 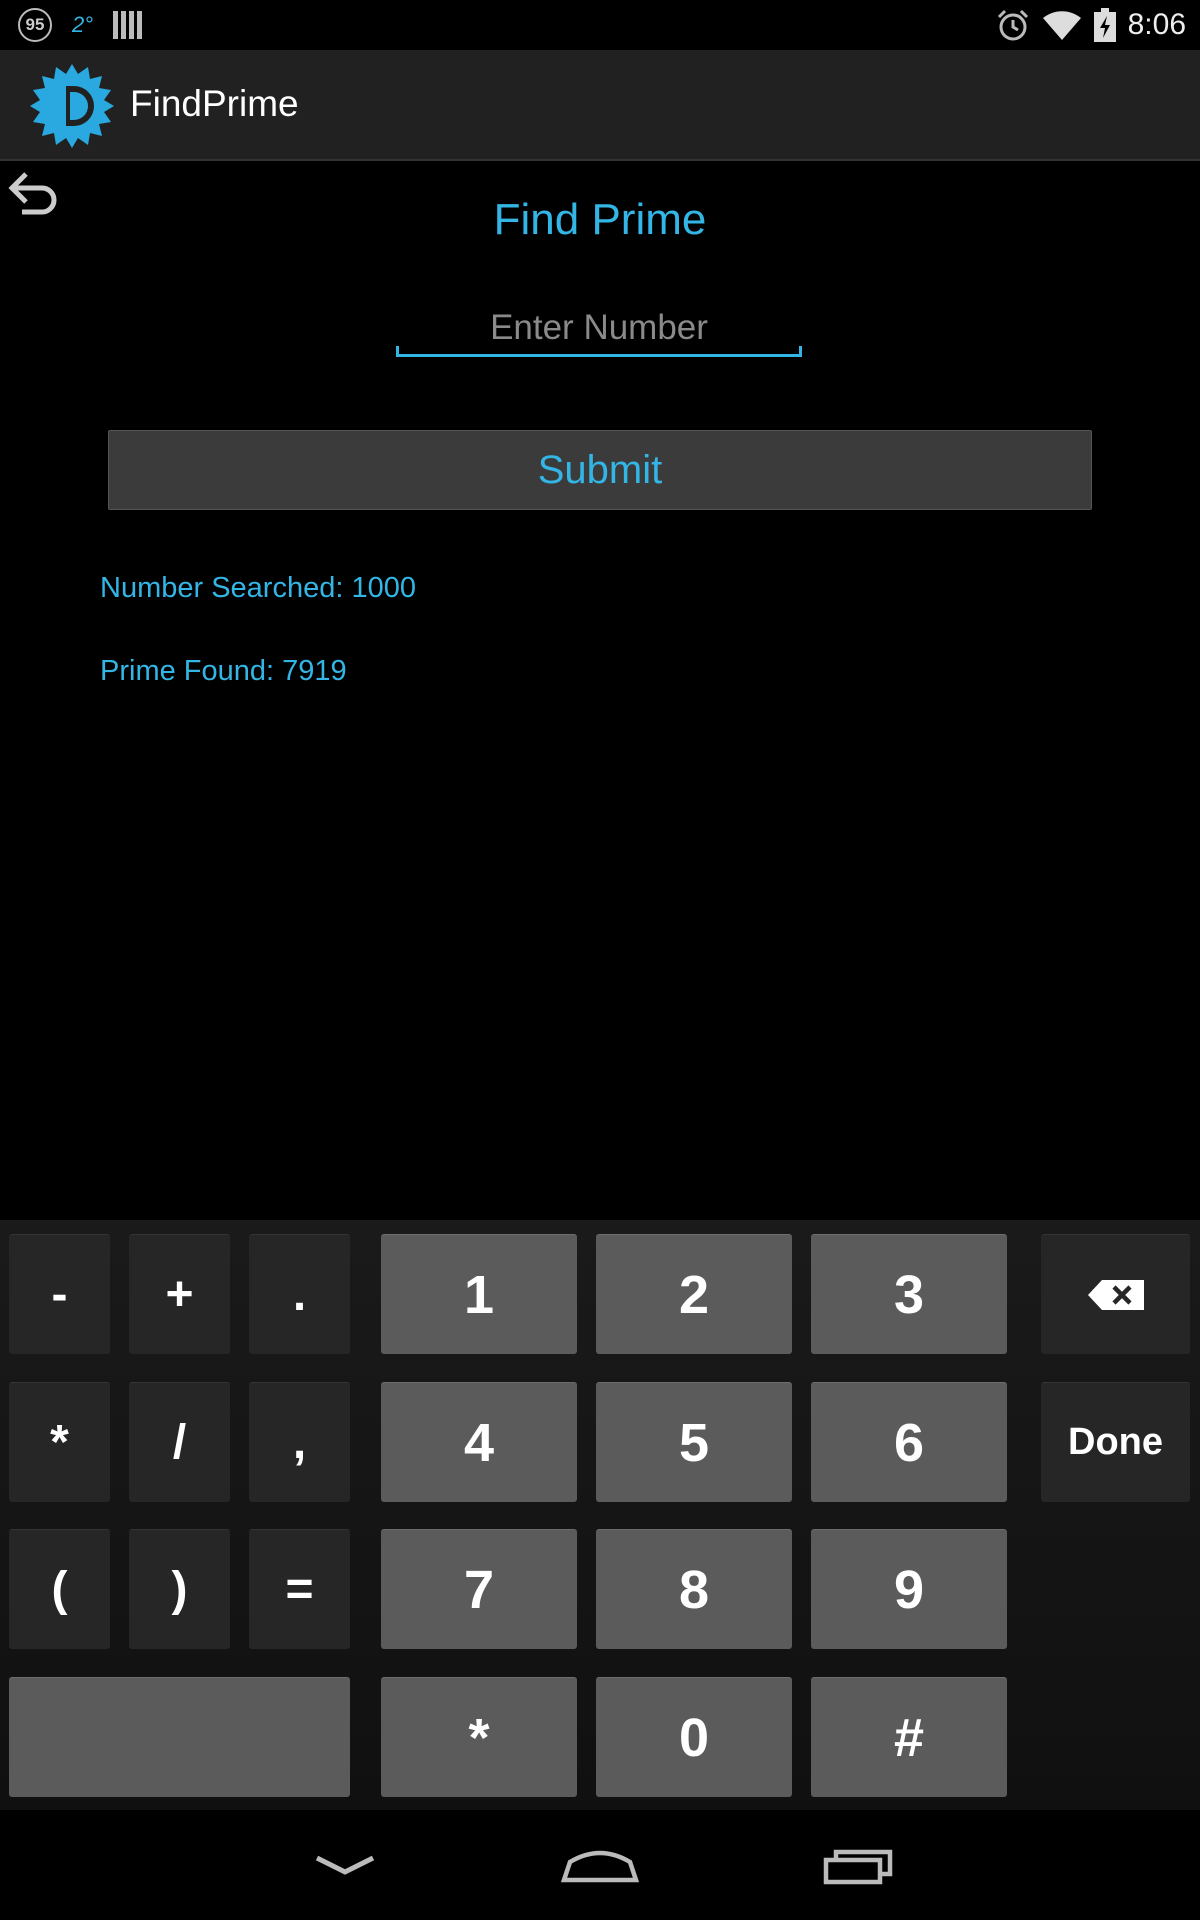 What do you see at coordinates (909, 1589) in the screenshot?
I see `key-9: 9` at bounding box center [909, 1589].